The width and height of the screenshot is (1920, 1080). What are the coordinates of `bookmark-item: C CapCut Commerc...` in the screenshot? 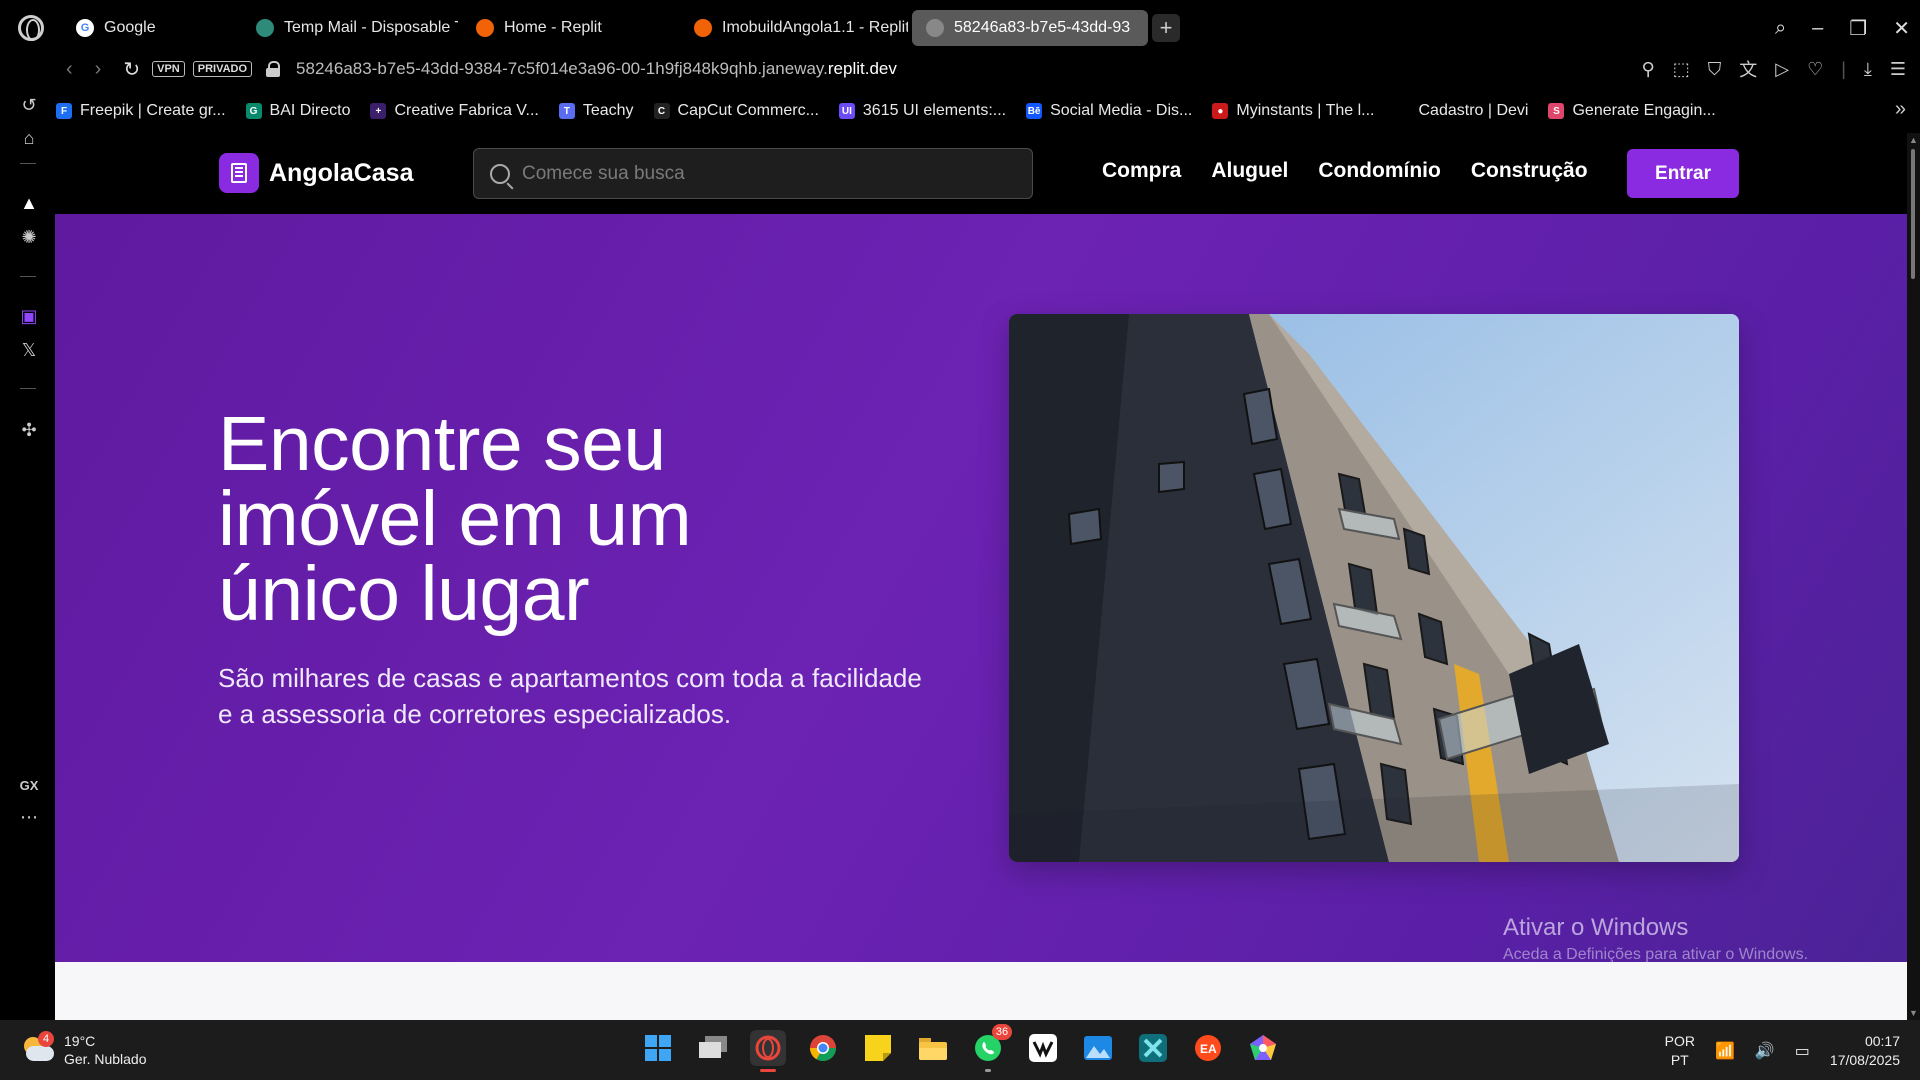 It's located at (736, 111).